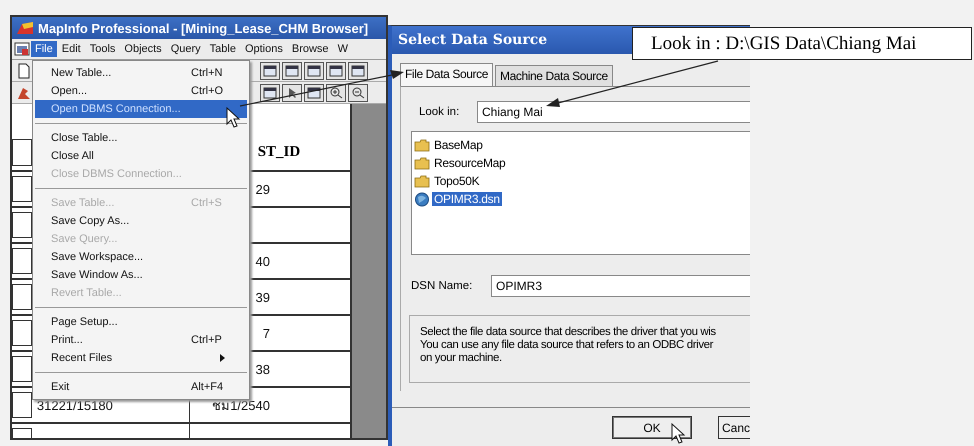 This screenshot has height=446, width=974. I want to click on table-cell-text: ชม1/2540, so click(241, 405).